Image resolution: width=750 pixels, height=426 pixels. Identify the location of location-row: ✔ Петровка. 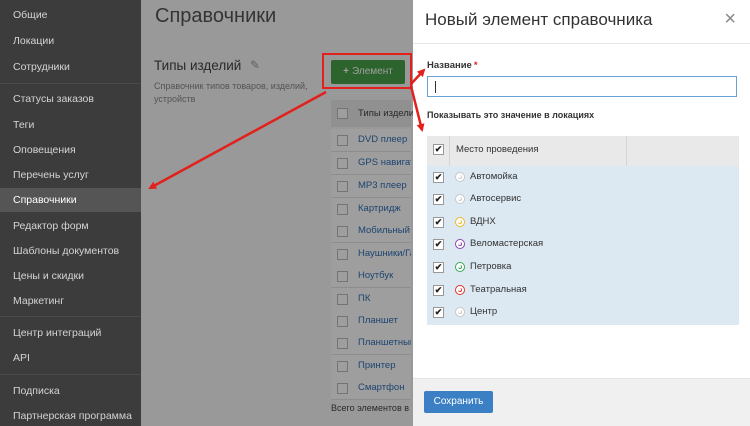
(583, 267).